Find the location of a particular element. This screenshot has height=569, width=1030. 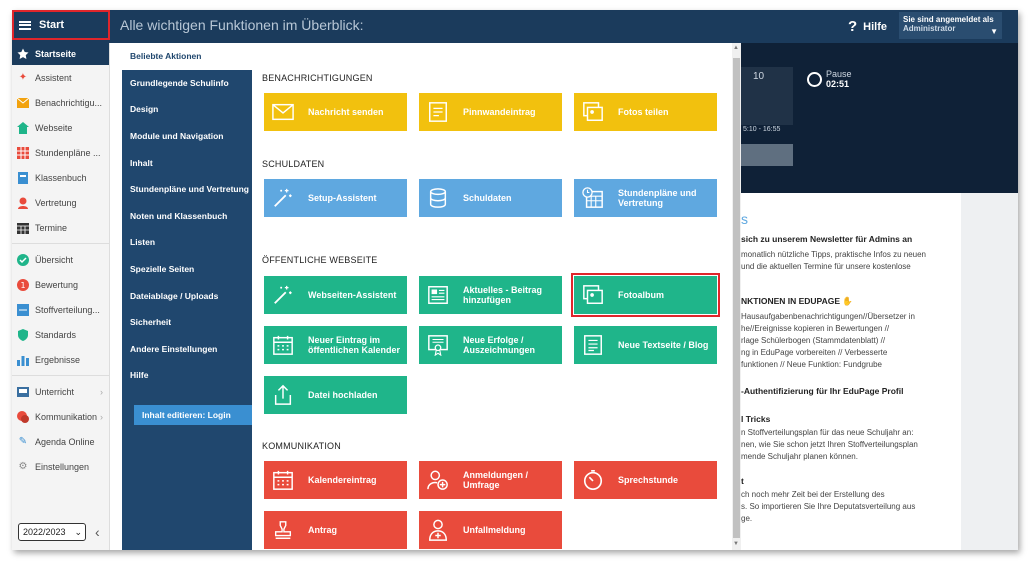

menu-item-beliebte-aktionen: Beliebte Aktionen is located at coordinates (187, 56).